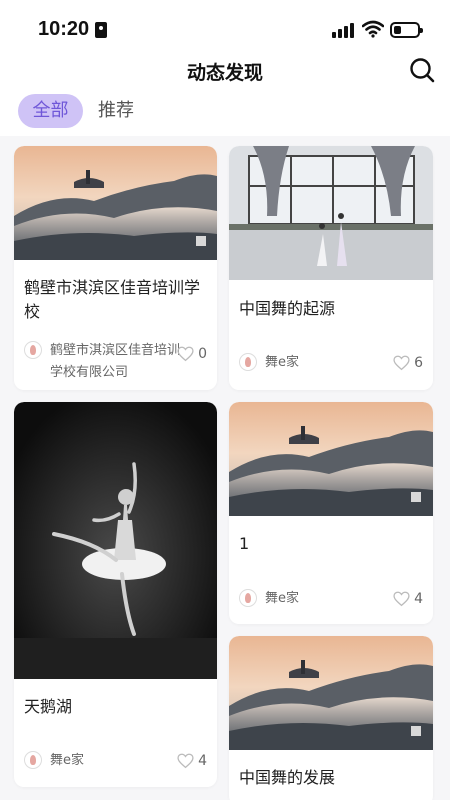 The width and height of the screenshot is (450, 800). What do you see at coordinates (422, 70) in the screenshot?
I see `search-icon` at bounding box center [422, 70].